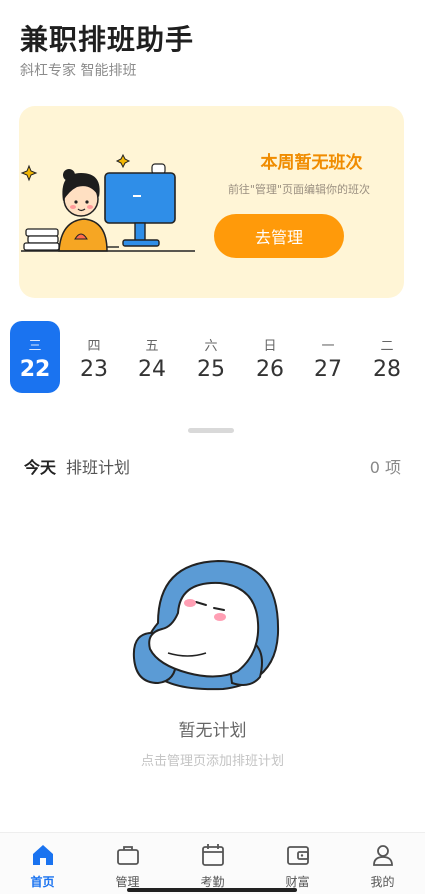 This screenshot has height=894, width=425. Describe the element at coordinates (212, 761) in the screenshot. I see `empty-state-description: 点击管理页添加排班计划` at that location.